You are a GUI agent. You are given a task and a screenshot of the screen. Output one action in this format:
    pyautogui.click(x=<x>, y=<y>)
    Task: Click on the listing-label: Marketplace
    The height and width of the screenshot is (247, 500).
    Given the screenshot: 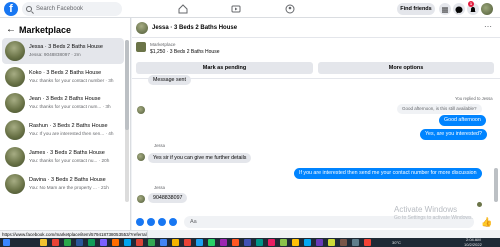 What is the action you would take?
    pyautogui.click(x=163, y=44)
    